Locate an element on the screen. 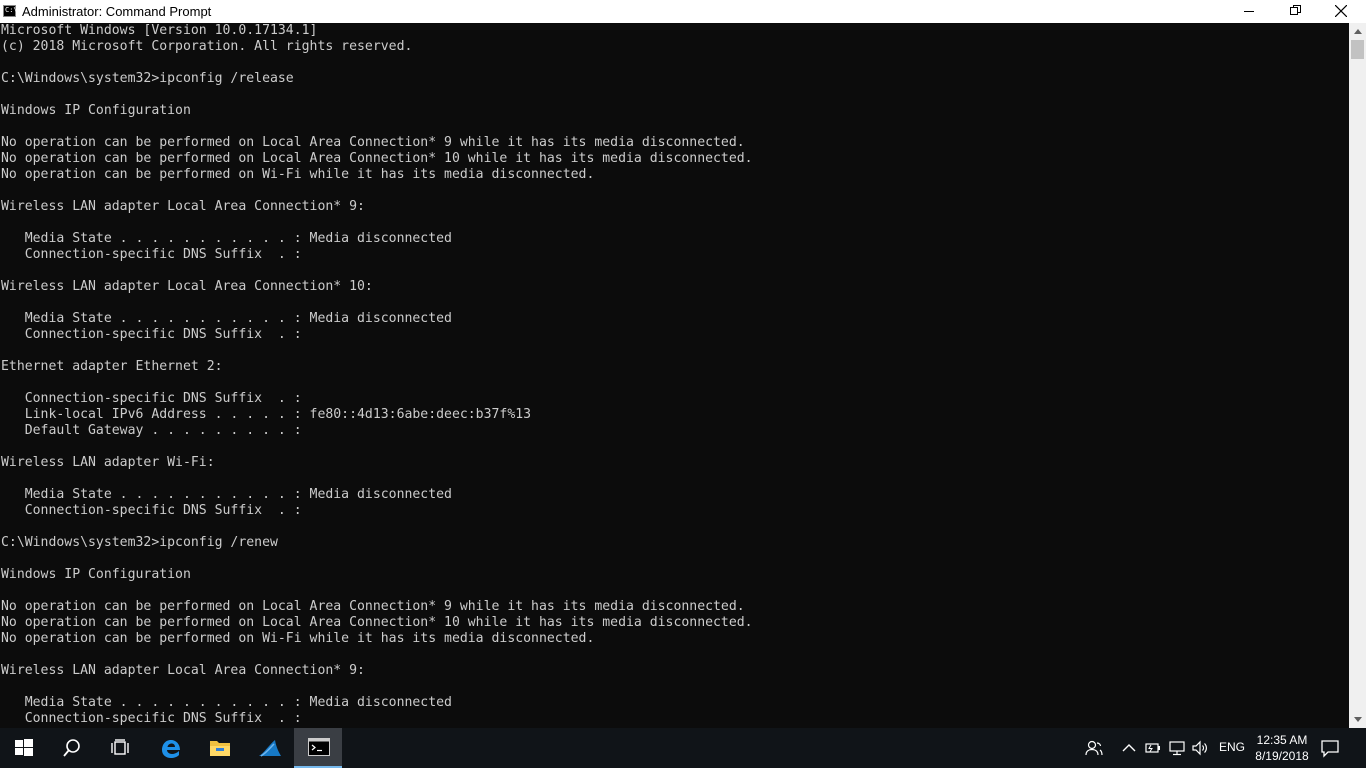 The image size is (1366, 768). window-title: Administrator: Command Prompt is located at coordinates (117, 11).